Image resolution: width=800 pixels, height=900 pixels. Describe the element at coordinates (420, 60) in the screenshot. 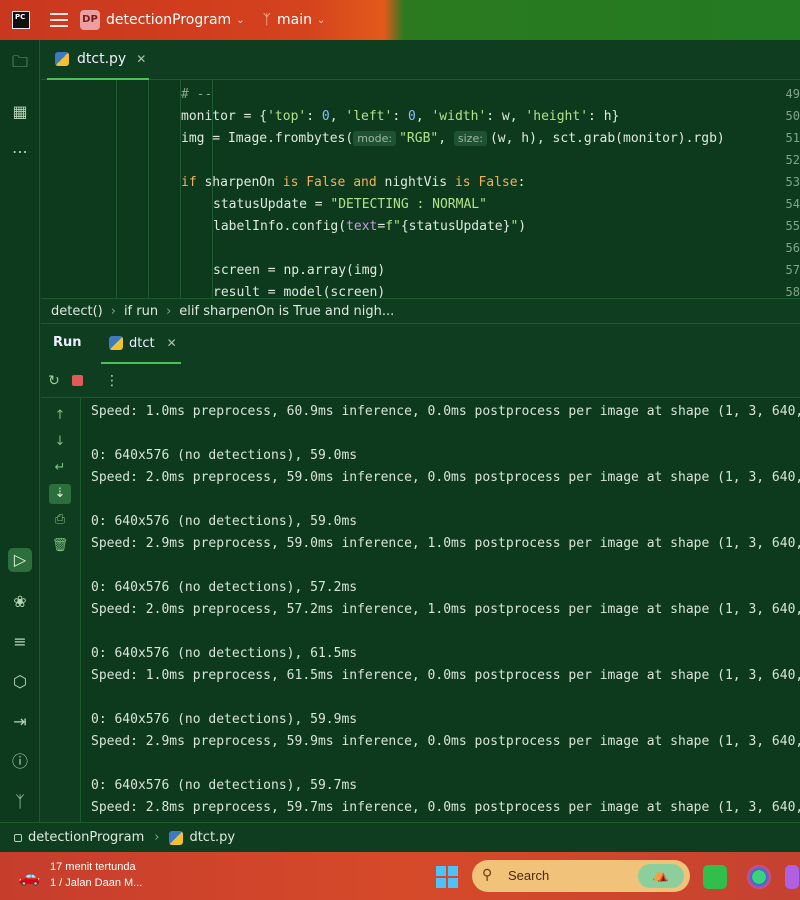

I see `editor-tab-bar: dtct.py ✕` at that location.